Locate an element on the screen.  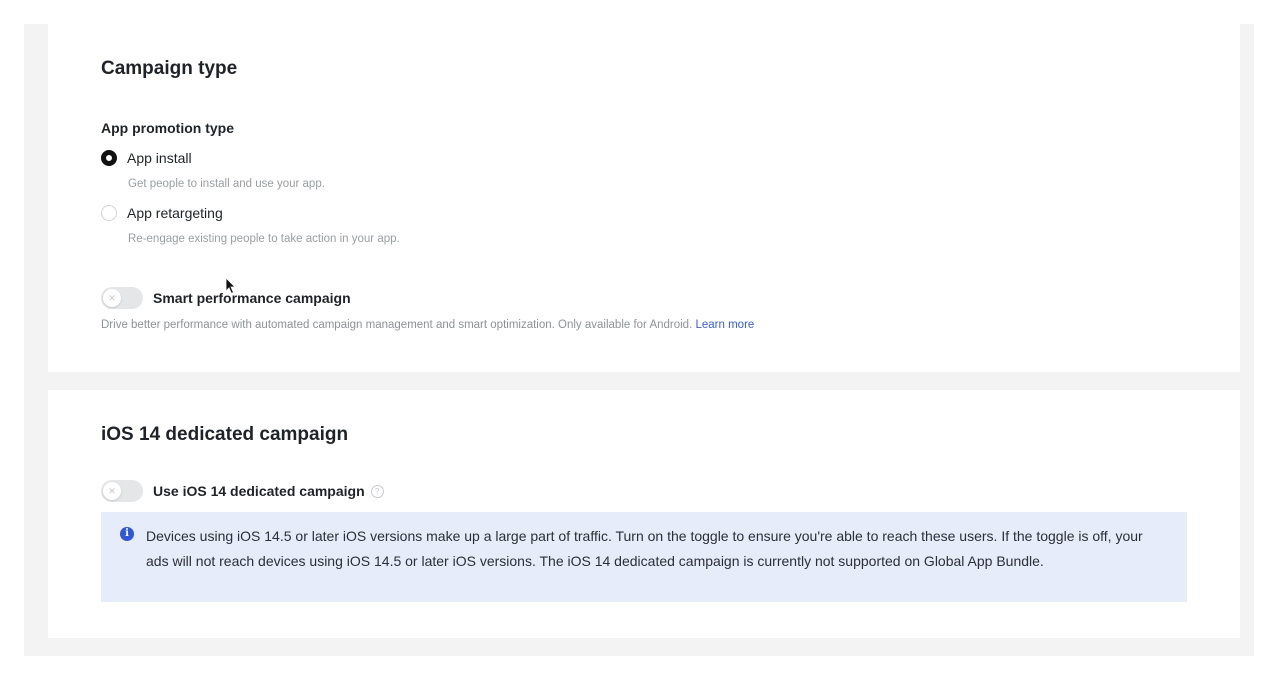
app-retargeting-label: App retargeting is located at coordinates (175, 213).